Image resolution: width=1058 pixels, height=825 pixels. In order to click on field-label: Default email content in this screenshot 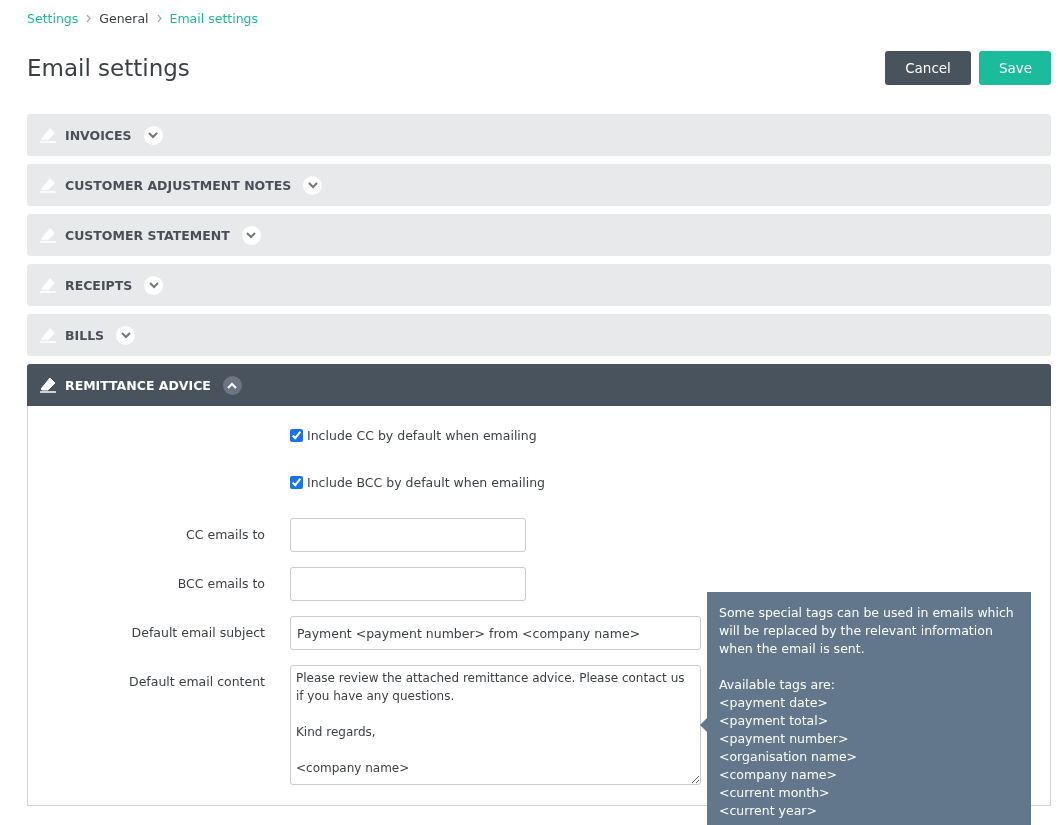, I will do `click(196, 681)`.